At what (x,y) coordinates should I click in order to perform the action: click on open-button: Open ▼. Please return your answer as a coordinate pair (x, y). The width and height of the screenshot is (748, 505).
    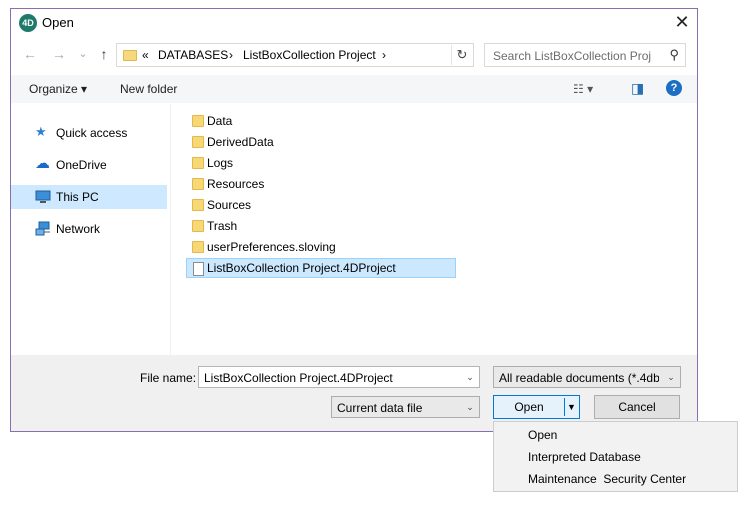
    Looking at the image, I should click on (536, 407).